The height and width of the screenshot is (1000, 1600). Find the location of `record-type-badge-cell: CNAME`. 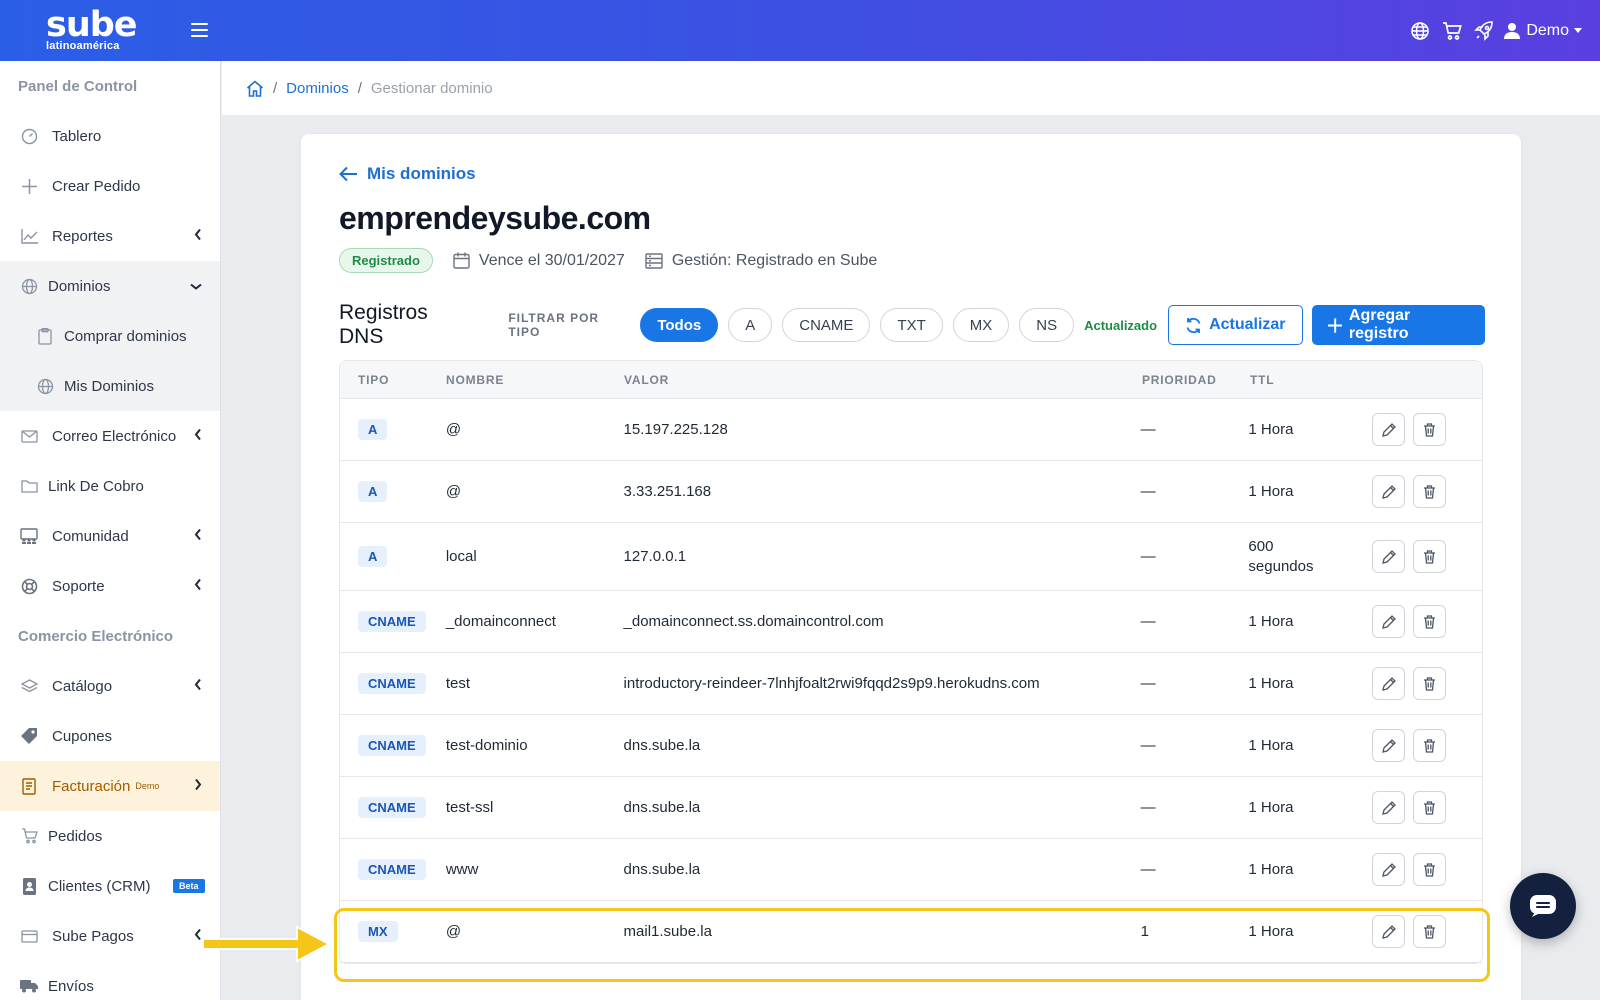

record-type-badge-cell: CNAME is located at coordinates (393, 683).